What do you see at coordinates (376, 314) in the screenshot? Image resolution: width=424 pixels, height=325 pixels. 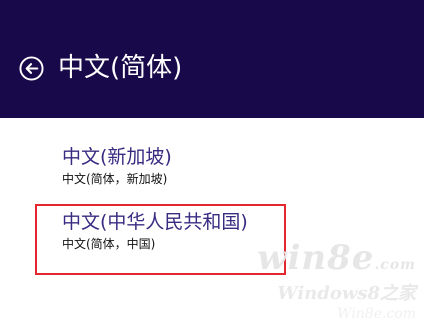 I see `watermark-url: Win8e.com` at bounding box center [376, 314].